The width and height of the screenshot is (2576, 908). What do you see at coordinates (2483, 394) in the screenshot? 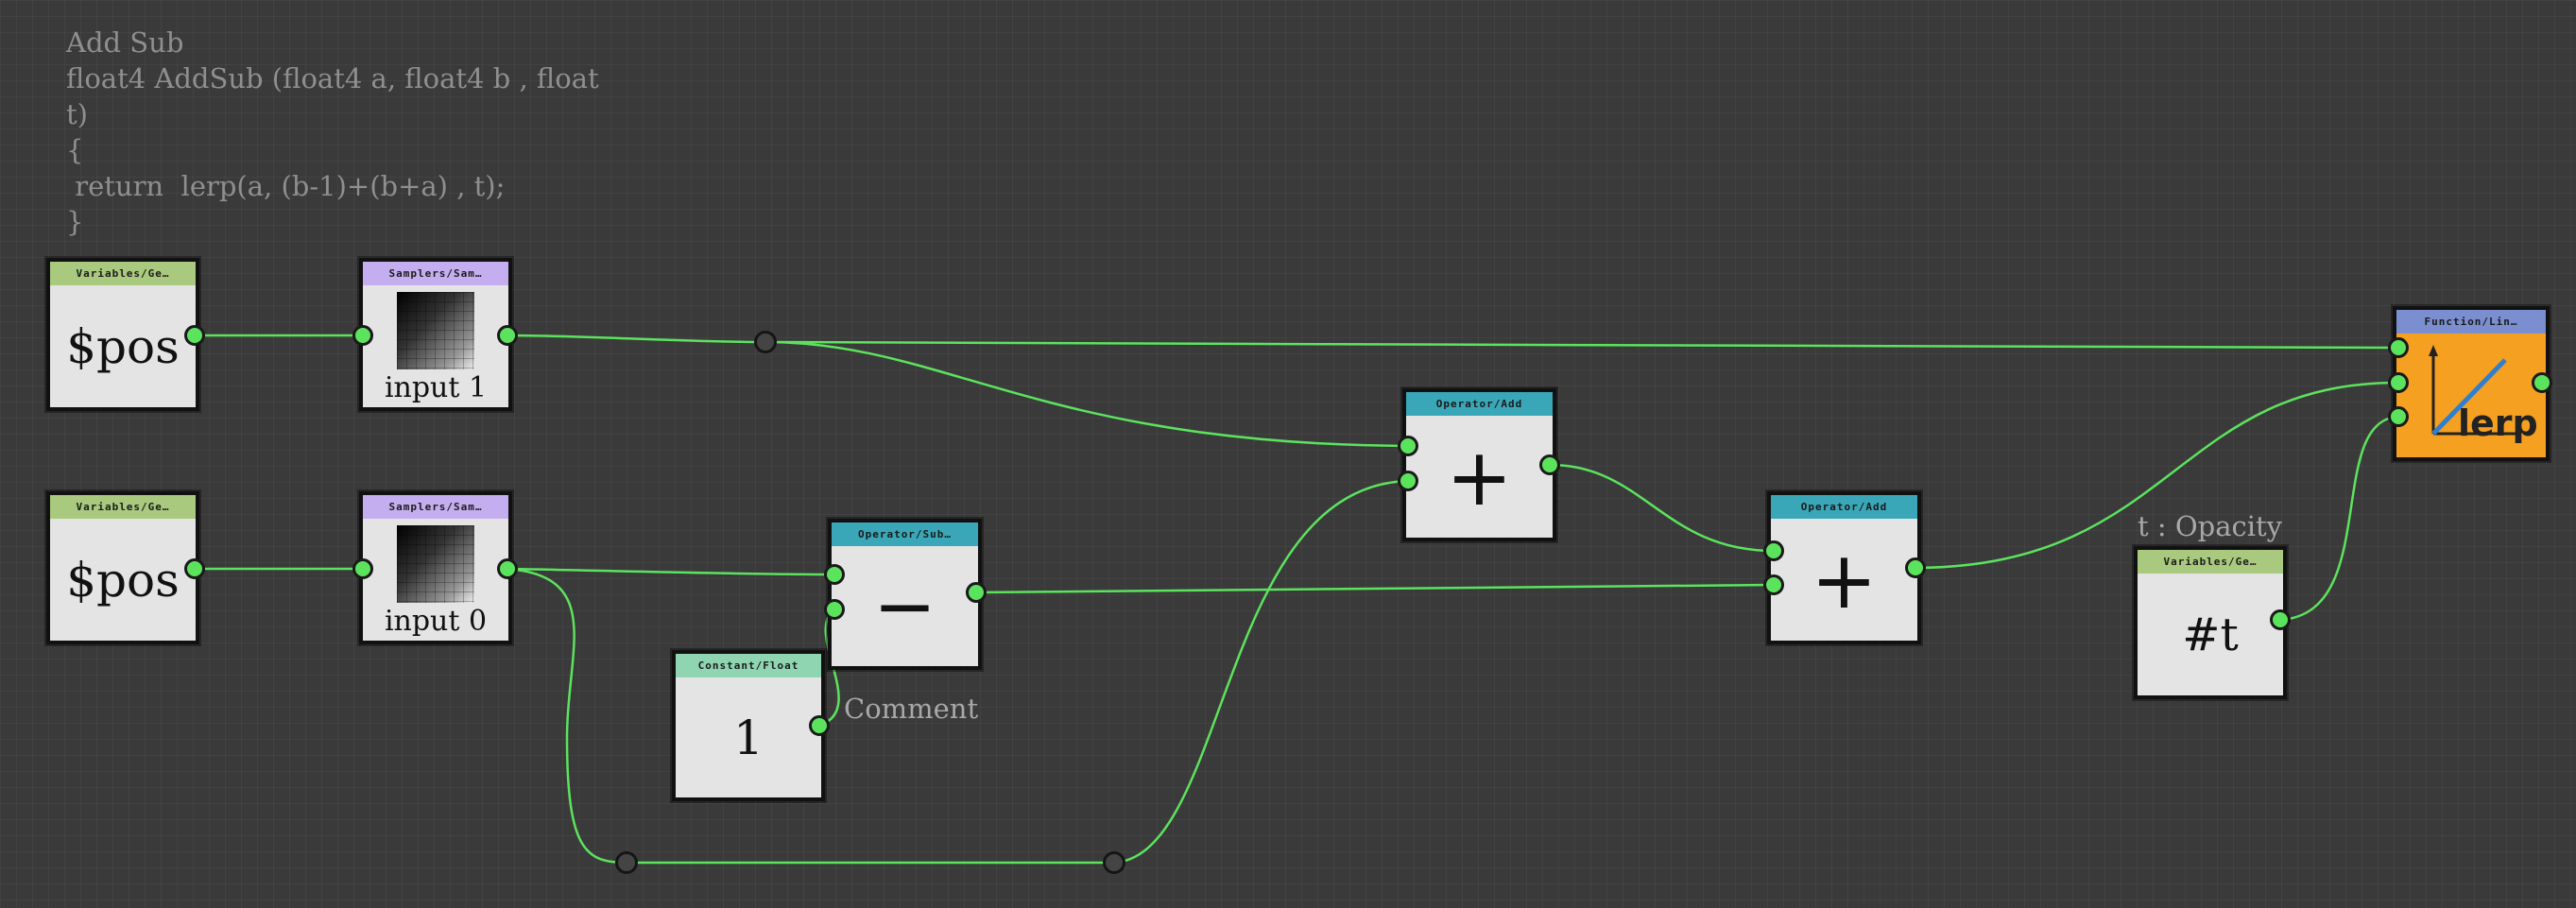
I see `lerp-icon: lerp` at bounding box center [2483, 394].